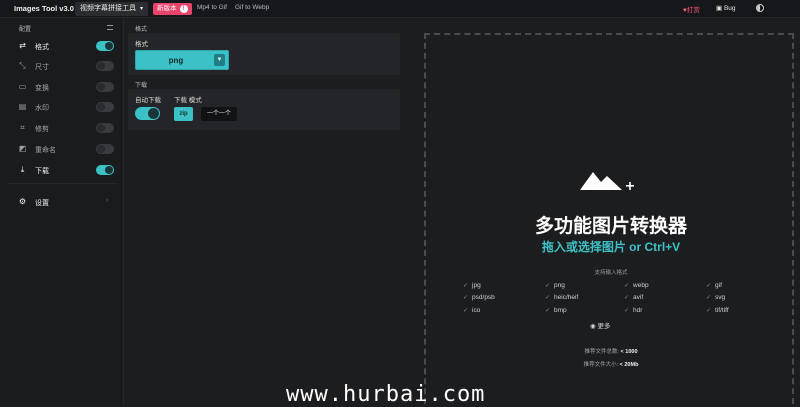 This screenshot has height=407, width=800. I want to click on crop-icon: ⌗, so click(22, 127).